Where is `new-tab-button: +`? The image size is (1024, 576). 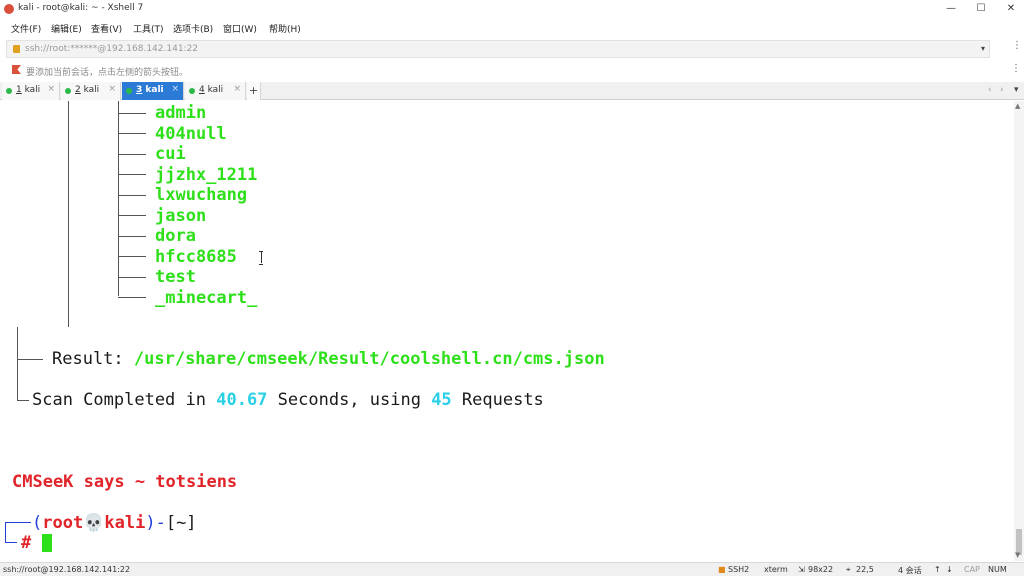
new-tab-button: + is located at coordinates (254, 91).